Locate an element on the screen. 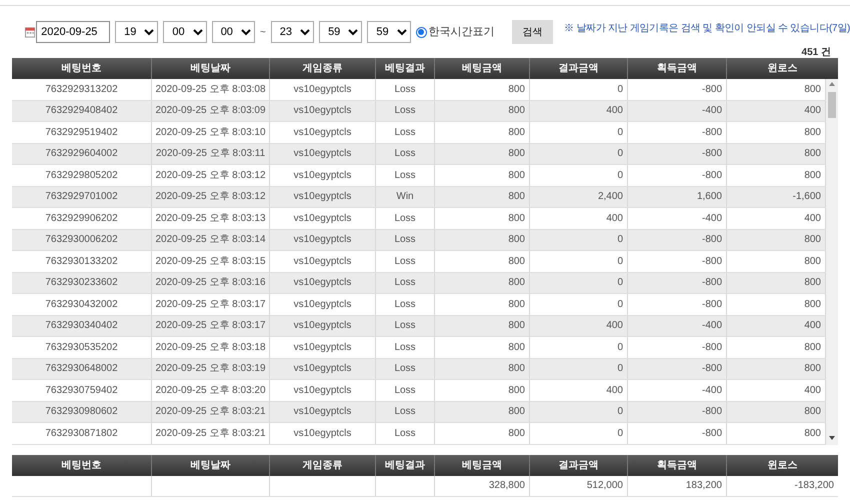 This screenshot has width=850, height=500. hour-select: 23 is located at coordinates (292, 32).